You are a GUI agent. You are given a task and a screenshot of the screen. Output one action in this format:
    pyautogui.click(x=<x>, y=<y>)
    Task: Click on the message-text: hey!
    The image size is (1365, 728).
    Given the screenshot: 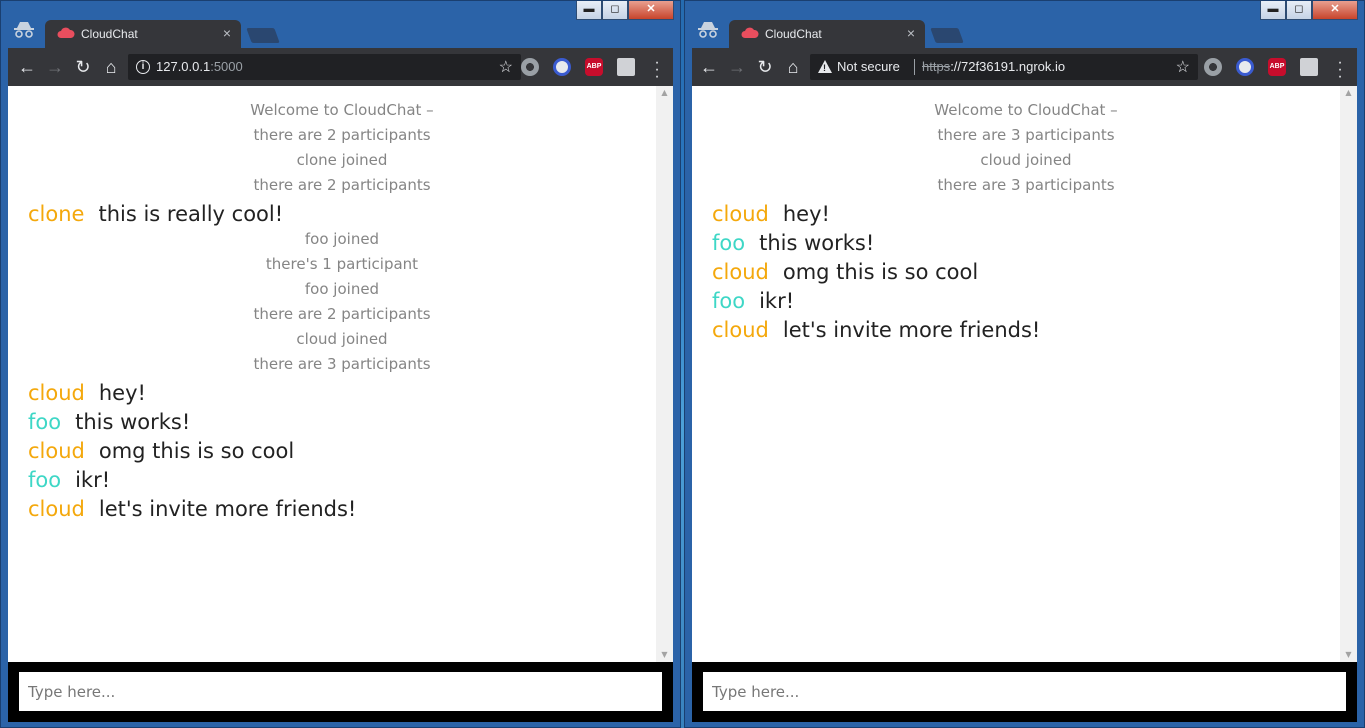 What is the action you would take?
    pyautogui.click(x=122, y=393)
    